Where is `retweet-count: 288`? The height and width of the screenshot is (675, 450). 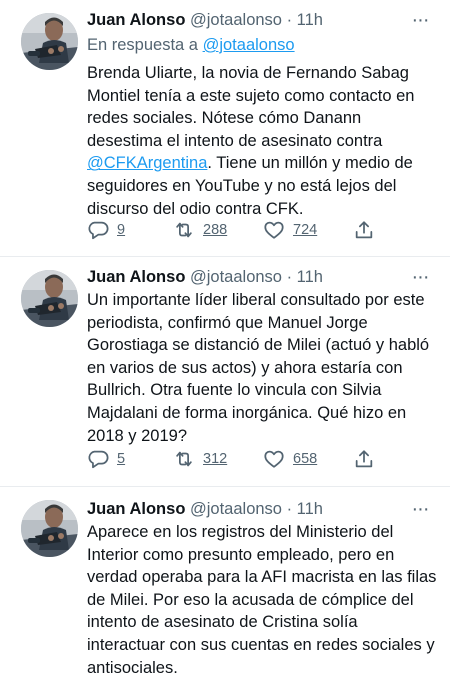 retweet-count: 288 is located at coordinates (215, 230).